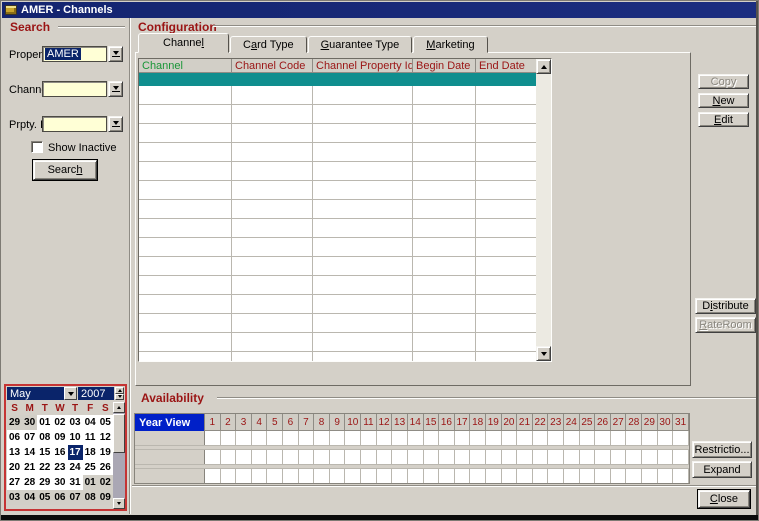 The height and width of the screenshot is (521, 759). What do you see at coordinates (723, 119) in the screenshot?
I see `edit-button: Edit` at bounding box center [723, 119].